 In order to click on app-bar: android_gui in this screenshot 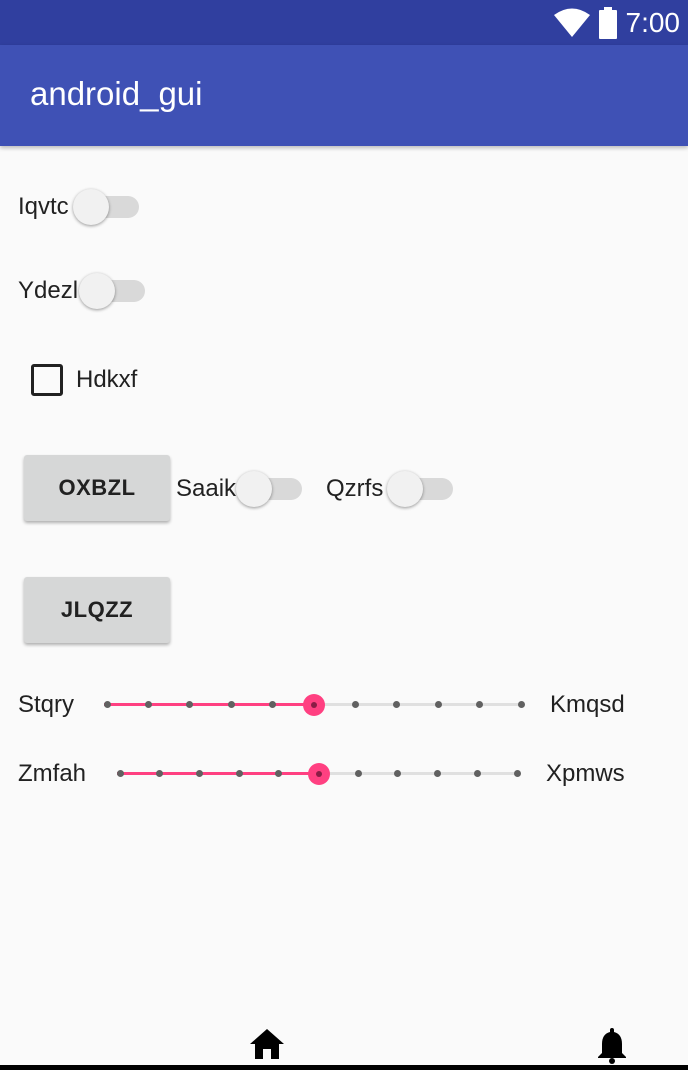, I will do `click(344, 95)`.